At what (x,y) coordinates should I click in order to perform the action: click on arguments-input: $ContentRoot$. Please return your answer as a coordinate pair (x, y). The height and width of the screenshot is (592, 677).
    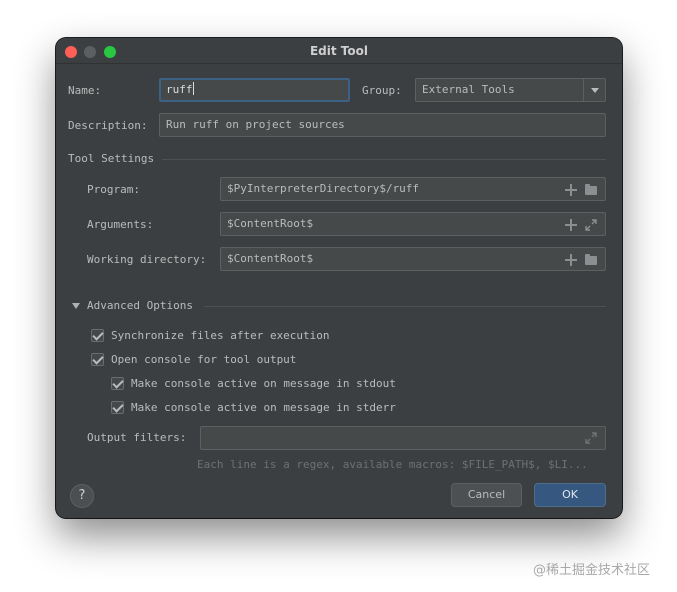
    Looking at the image, I should click on (413, 224).